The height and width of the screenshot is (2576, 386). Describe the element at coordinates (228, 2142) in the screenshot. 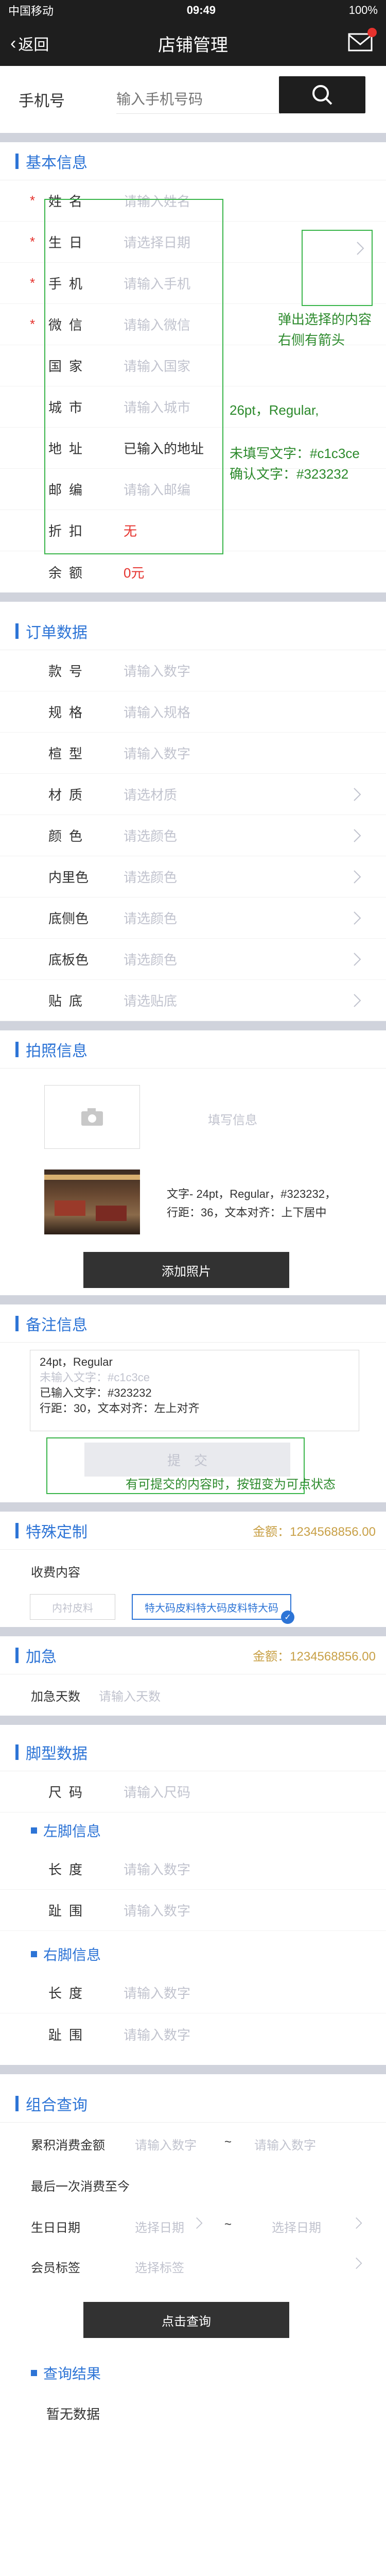

I see `range-tilde: ~` at that location.